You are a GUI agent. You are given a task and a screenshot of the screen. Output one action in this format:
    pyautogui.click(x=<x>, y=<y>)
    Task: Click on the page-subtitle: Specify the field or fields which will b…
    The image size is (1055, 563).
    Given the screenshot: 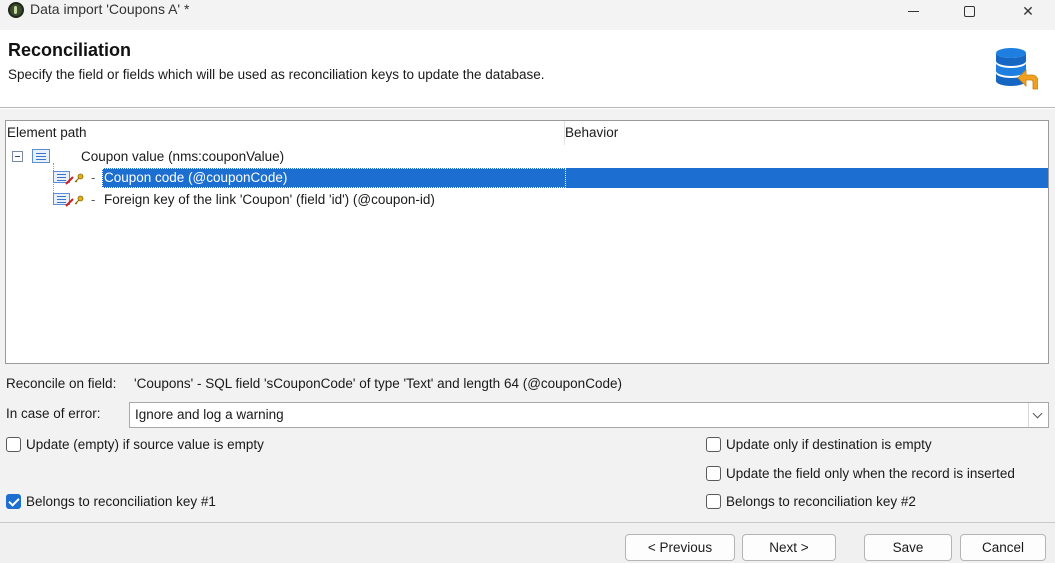 What is the action you would take?
    pyautogui.click(x=276, y=74)
    